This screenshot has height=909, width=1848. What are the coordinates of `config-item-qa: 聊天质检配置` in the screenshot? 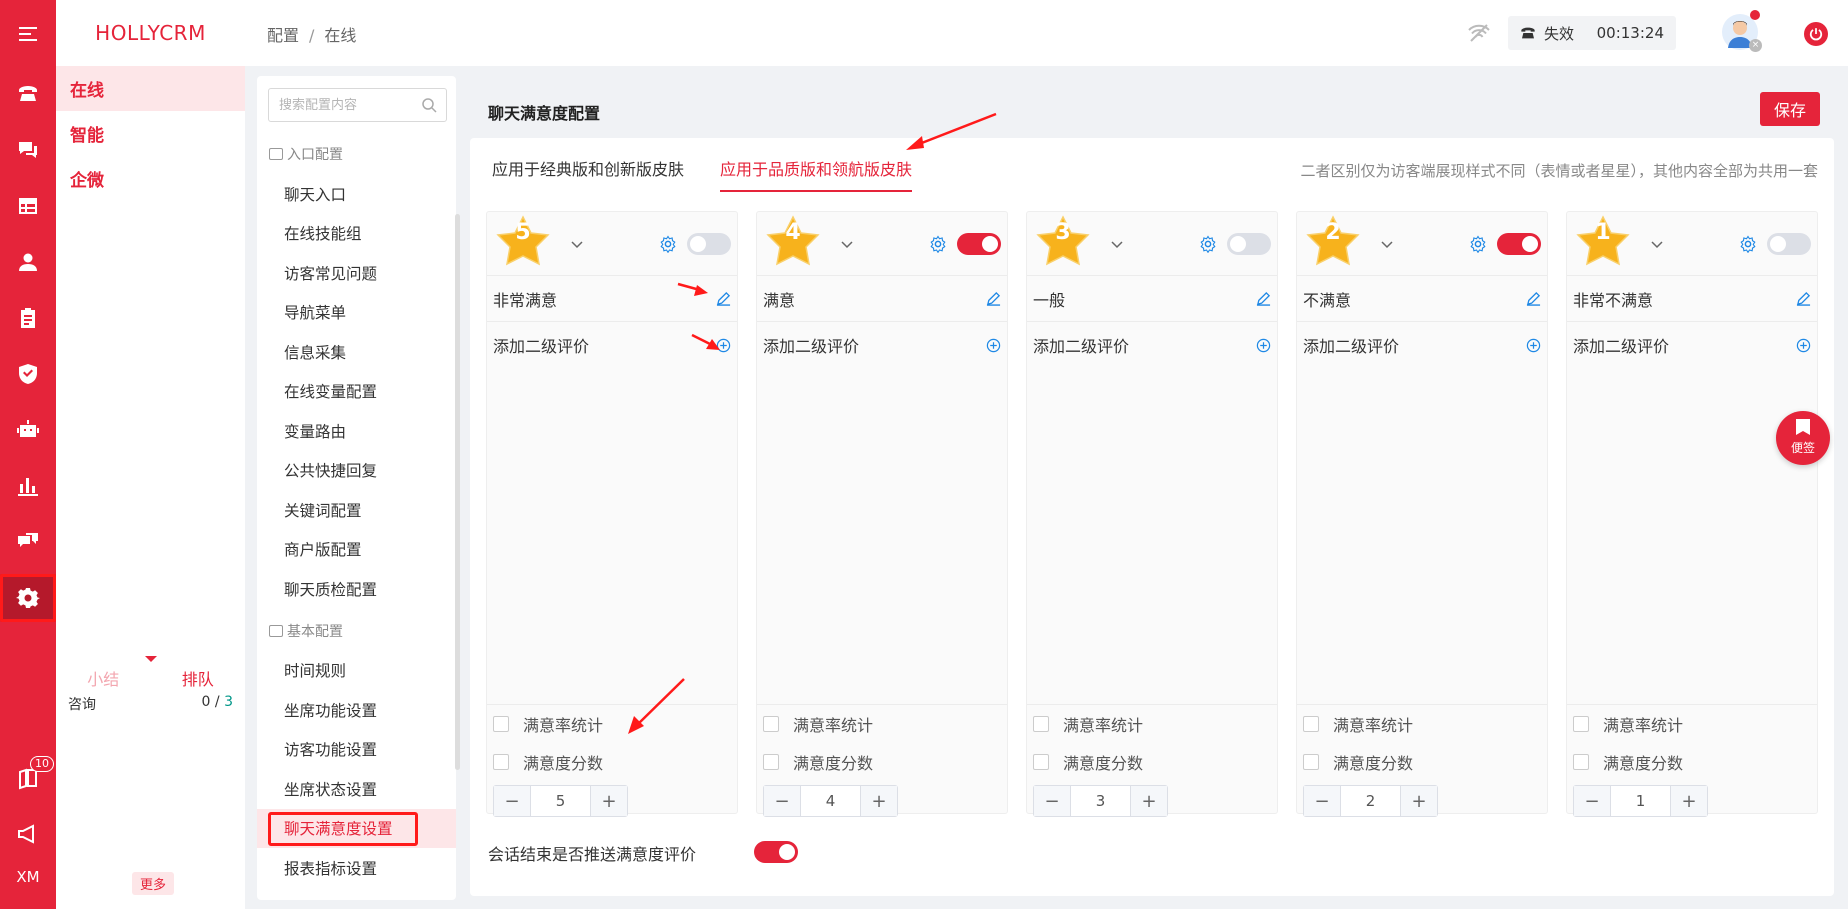 It's located at (356, 589).